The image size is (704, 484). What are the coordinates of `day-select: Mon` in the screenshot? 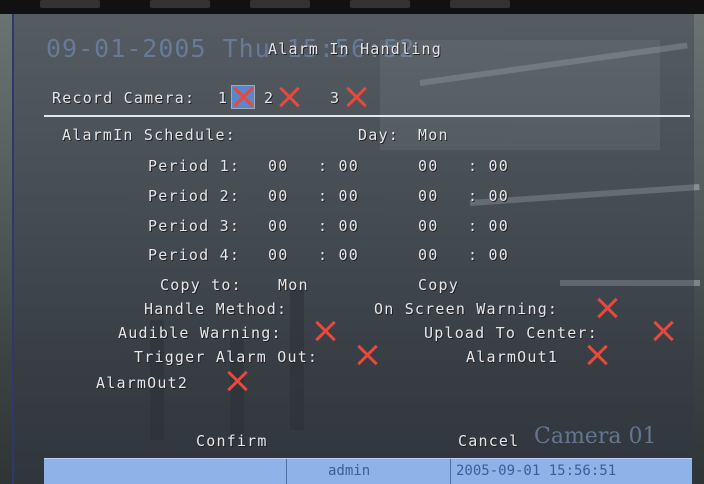 It's located at (433, 135).